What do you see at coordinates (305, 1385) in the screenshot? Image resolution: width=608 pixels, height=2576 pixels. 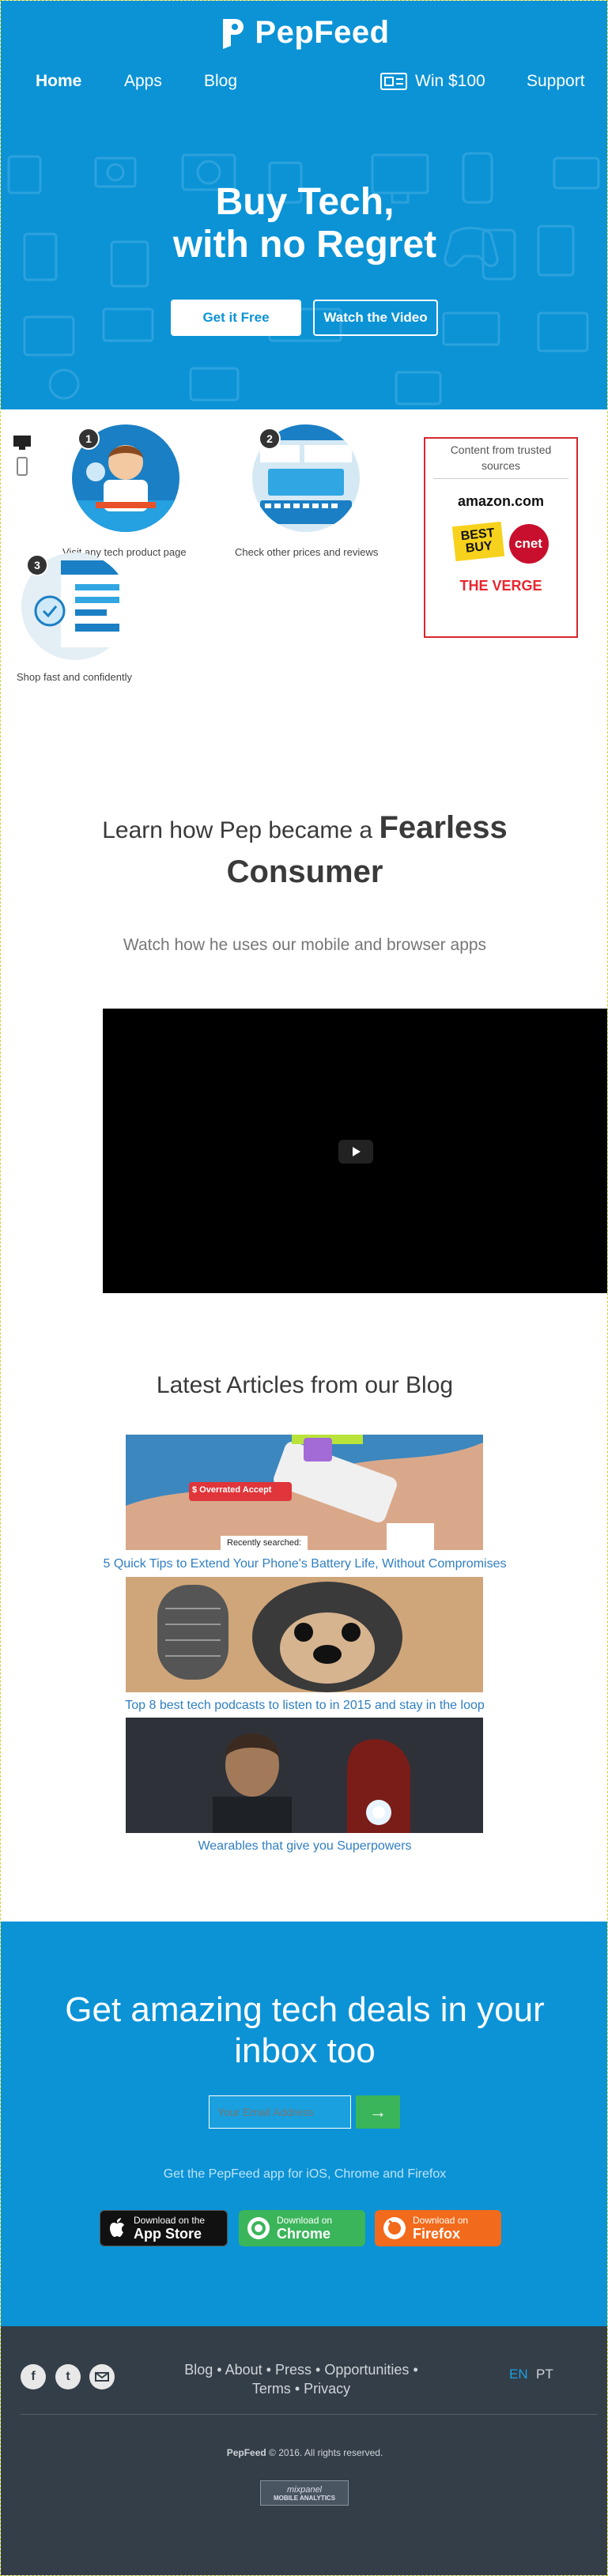 I see `blog-title: Latest Articles from our Blog` at bounding box center [305, 1385].